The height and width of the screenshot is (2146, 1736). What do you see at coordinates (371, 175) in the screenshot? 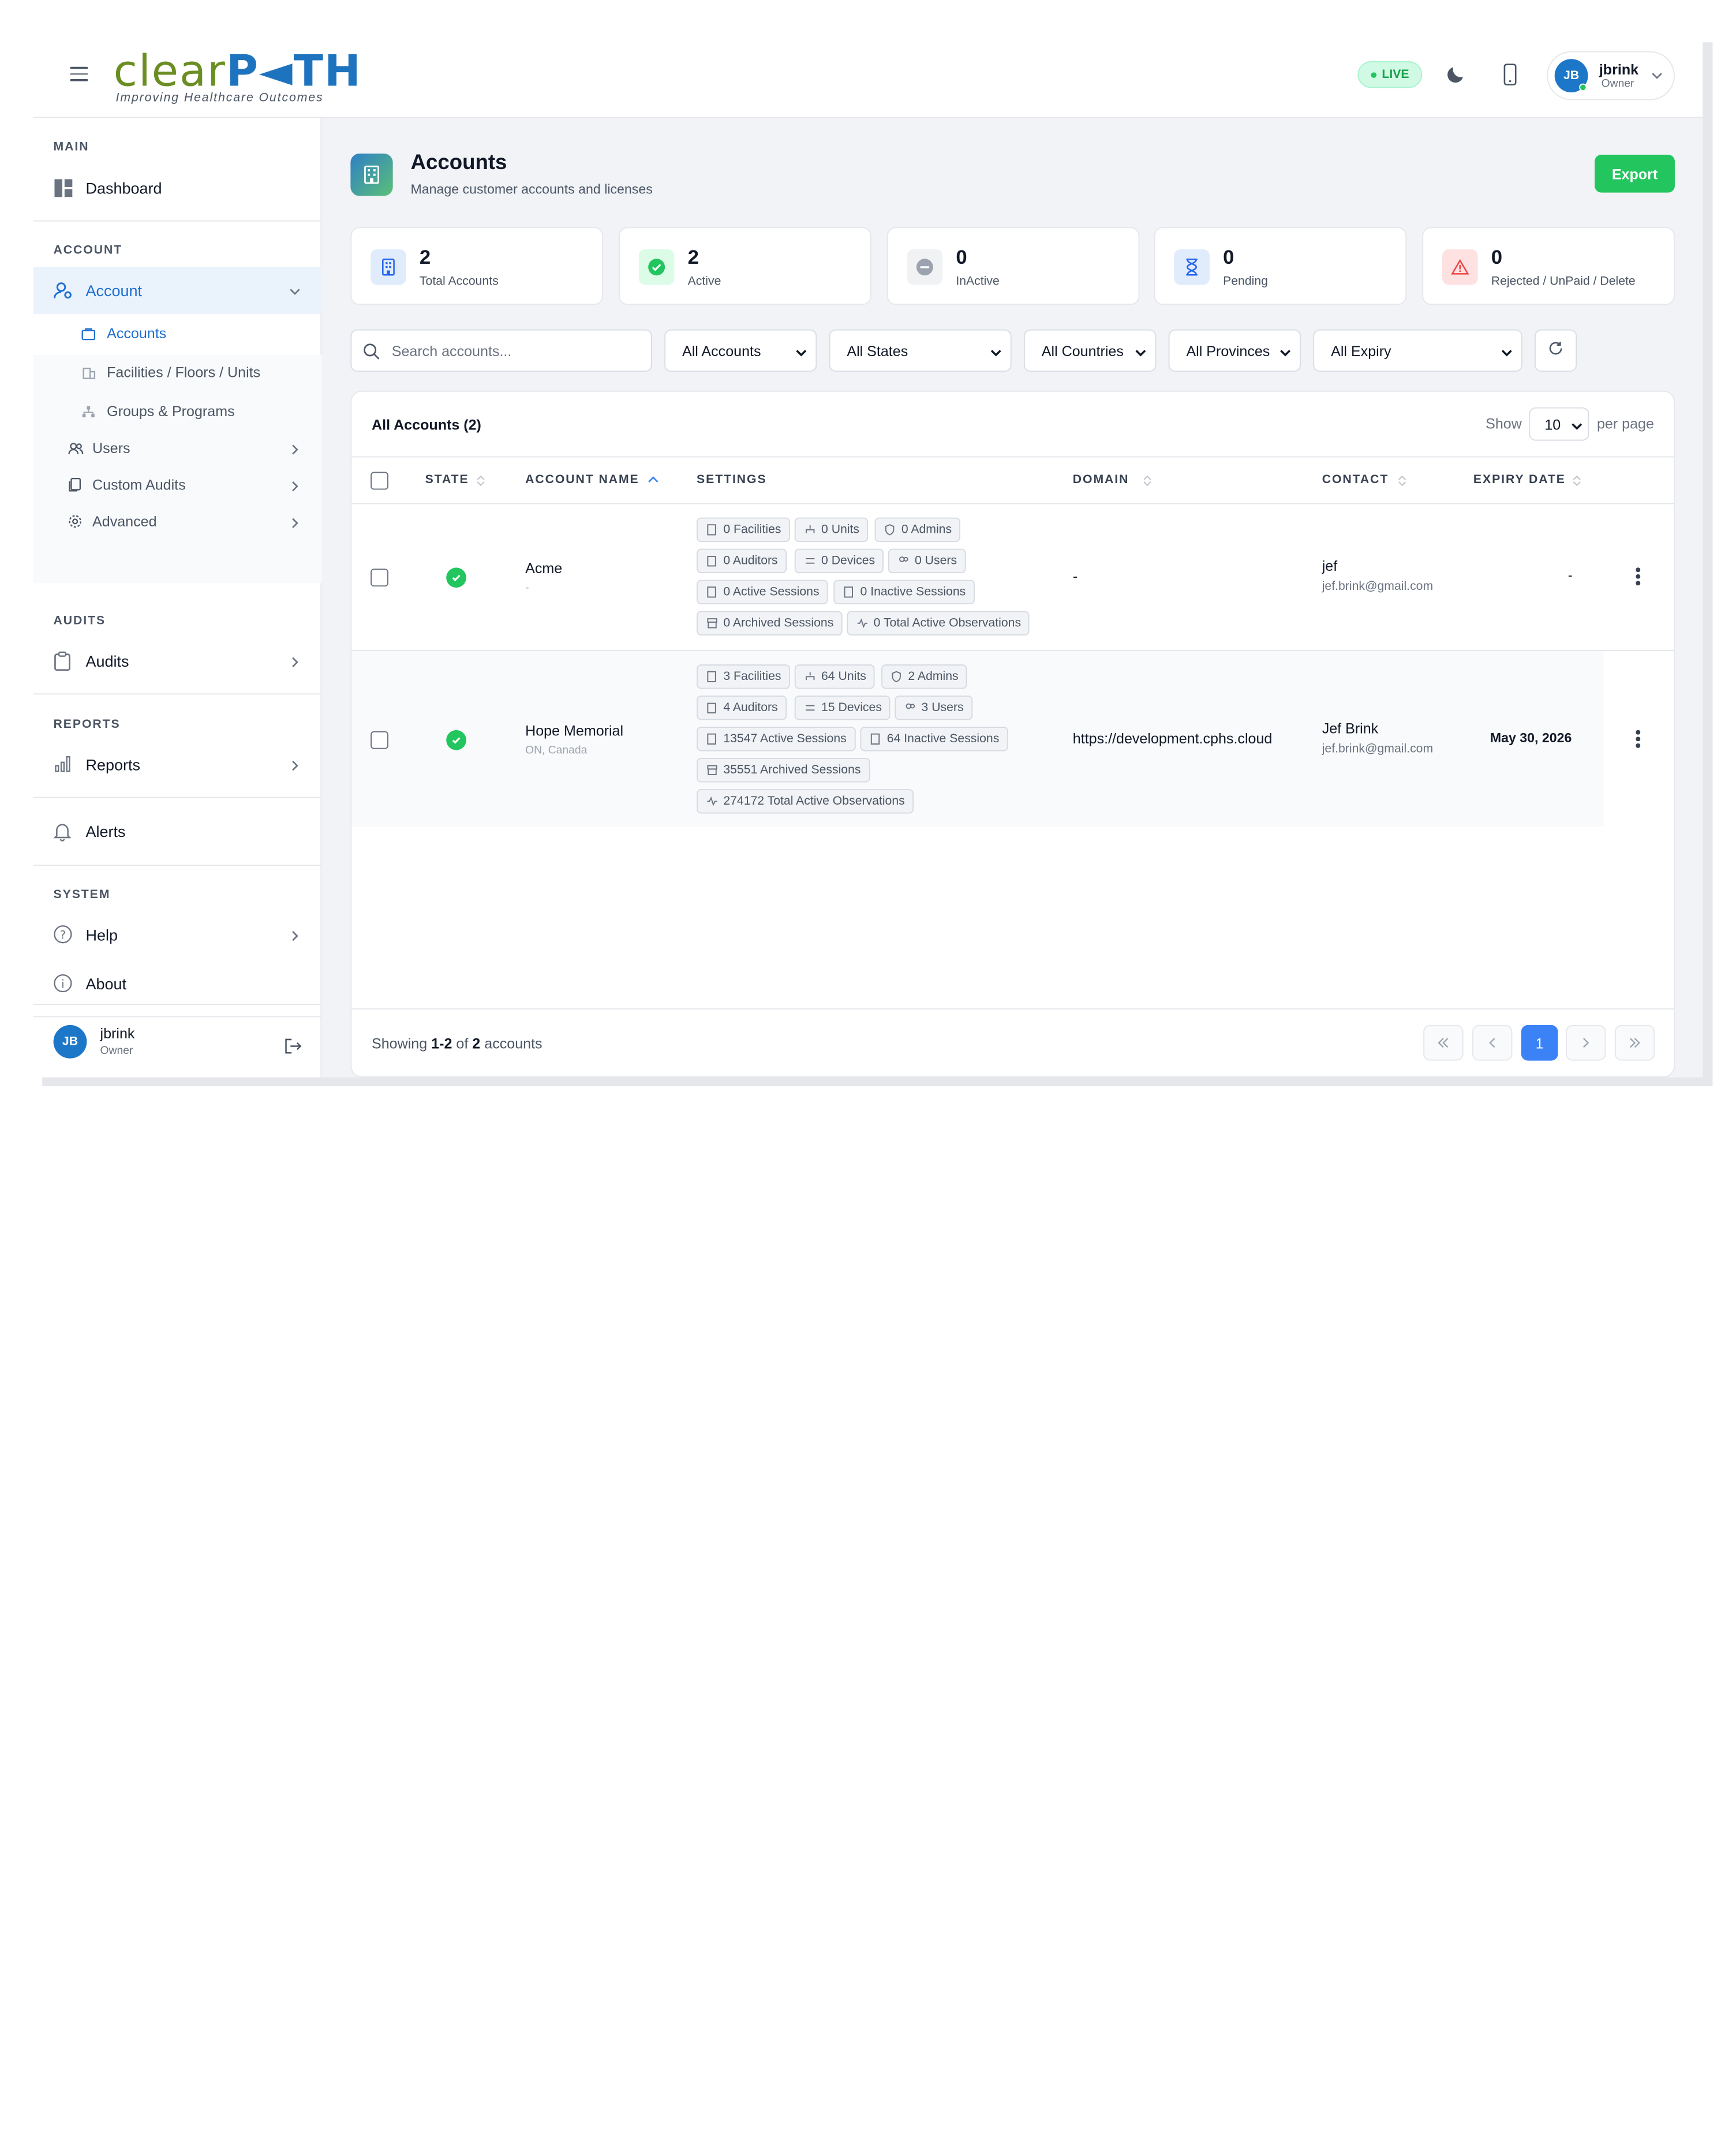
I see `accounts-page-icon` at bounding box center [371, 175].